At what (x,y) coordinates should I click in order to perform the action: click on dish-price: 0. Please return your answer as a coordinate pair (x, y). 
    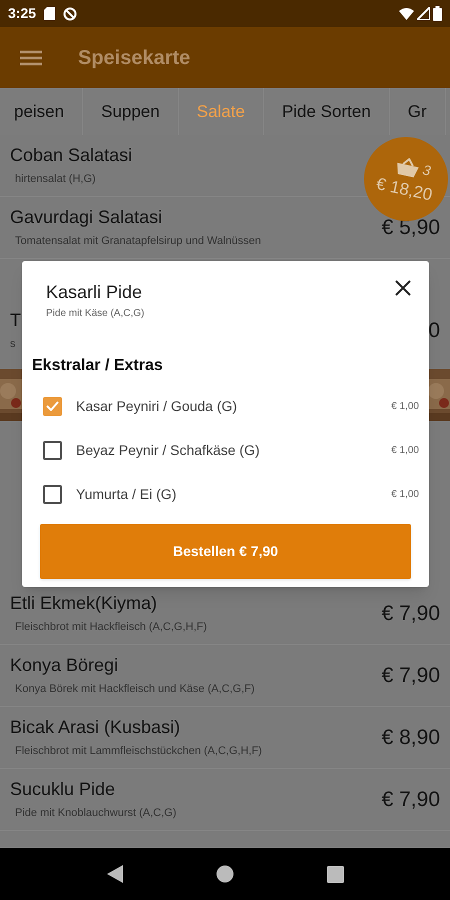
    Looking at the image, I should click on (434, 331).